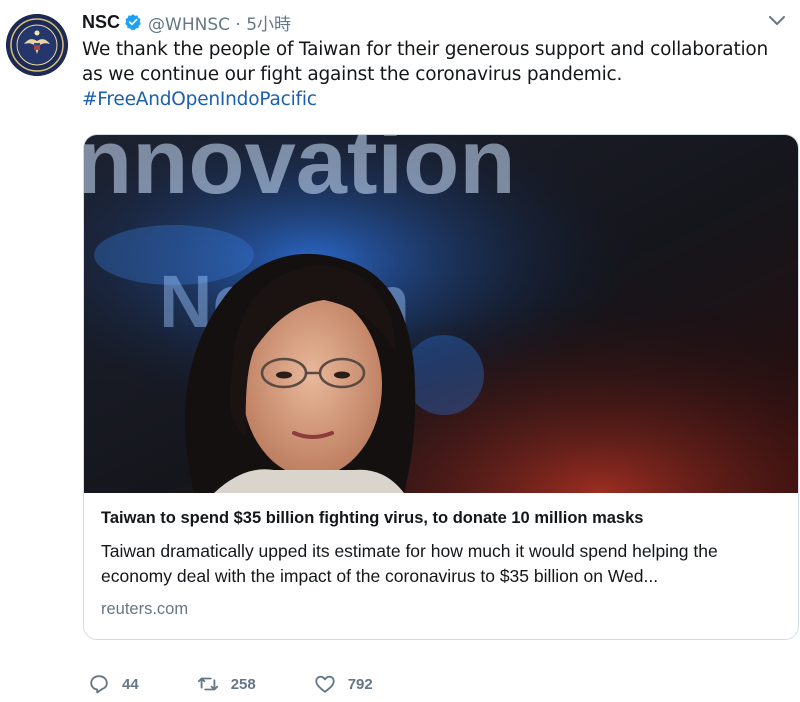 The height and width of the screenshot is (702, 800). I want to click on like-count: 792, so click(360, 684).